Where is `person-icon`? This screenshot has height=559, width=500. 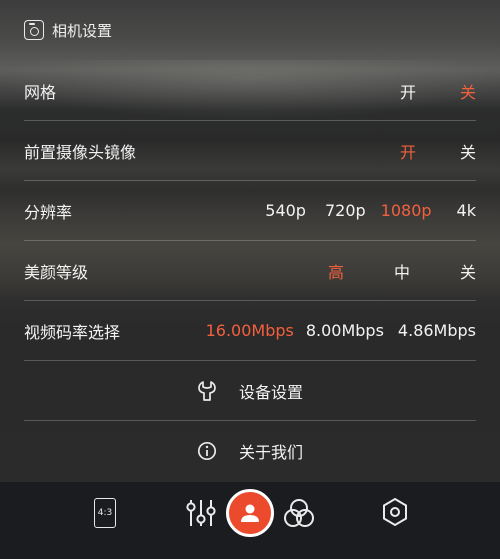
person-icon is located at coordinates (250, 513).